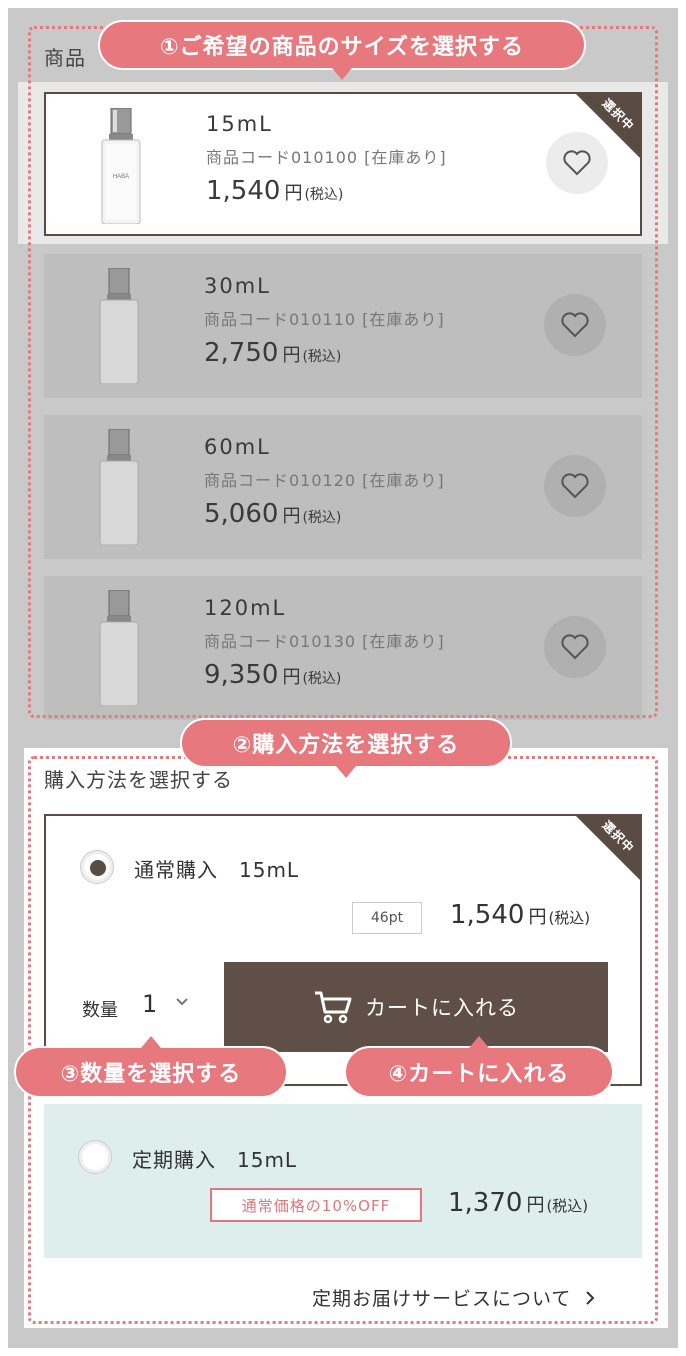  I want to click on callout-step4: ④カートに入れる, so click(479, 1067).